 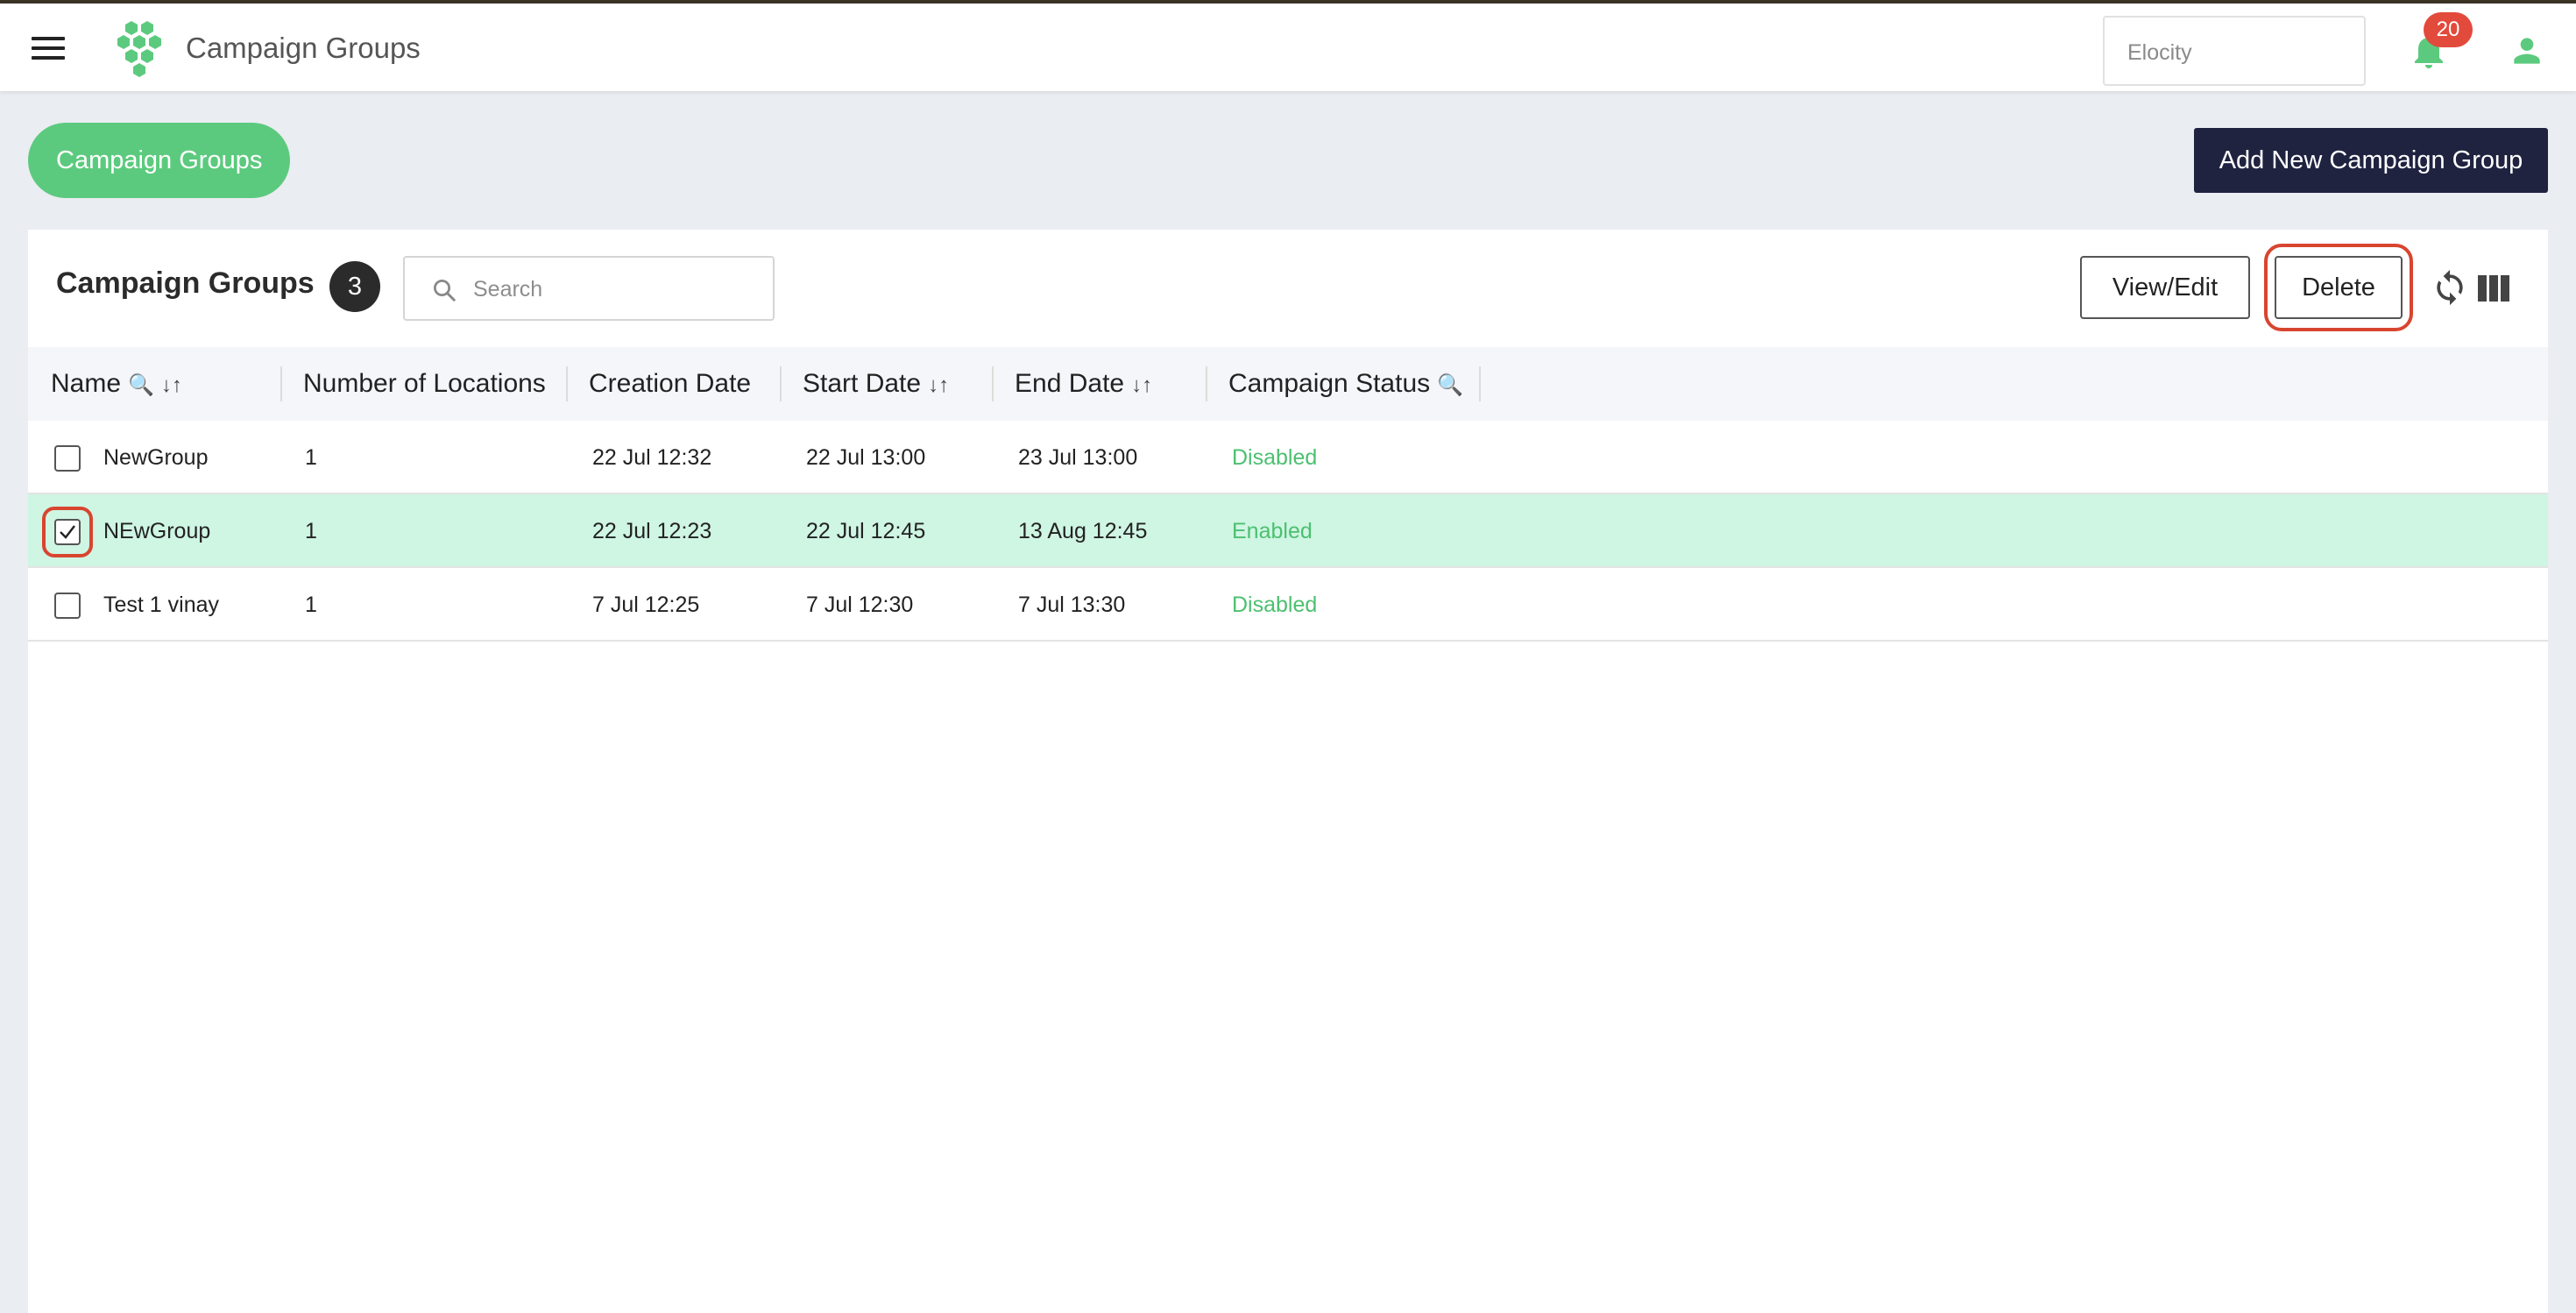 I want to click on cell-name: NEwGroup, so click(x=157, y=531).